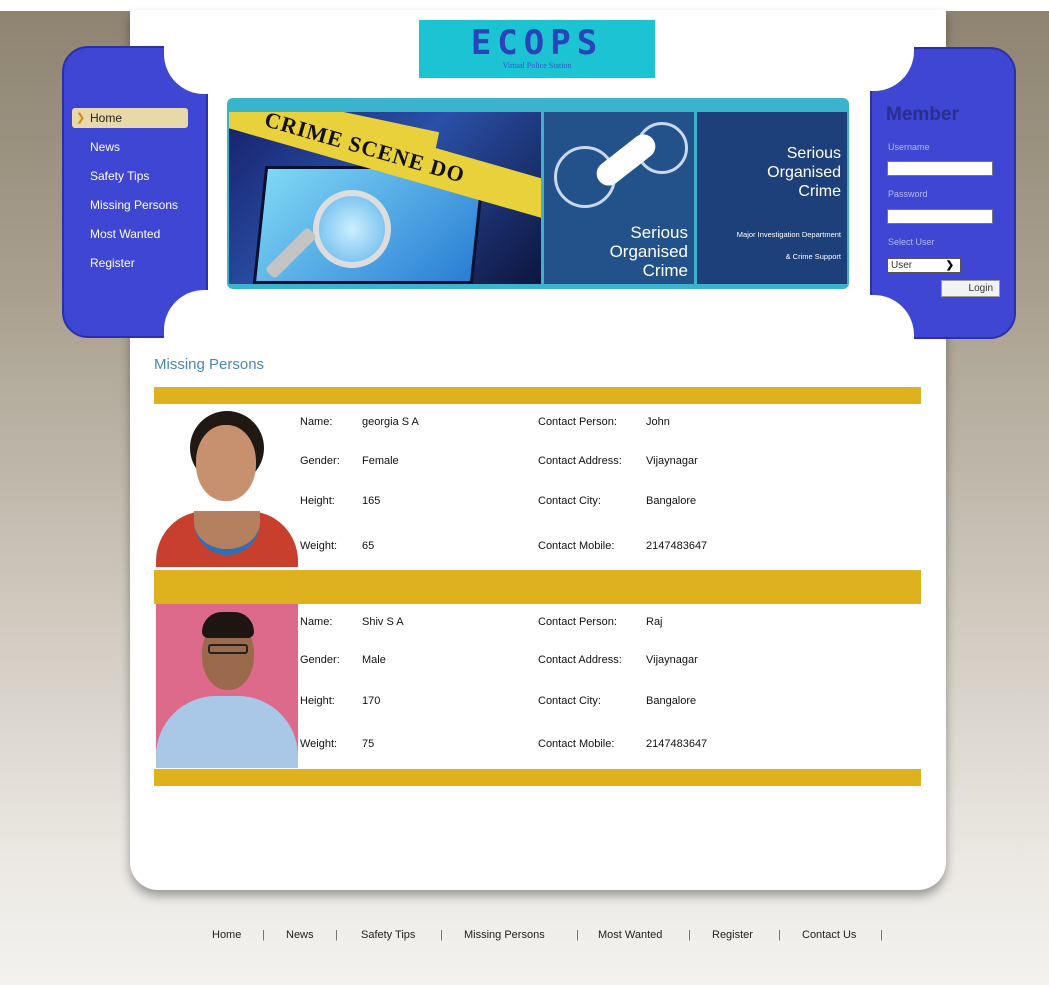  What do you see at coordinates (504, 935) in the screenshot?
I see `footer-link-missing-persons: Missing Persons` at bounding box center [504, 935].